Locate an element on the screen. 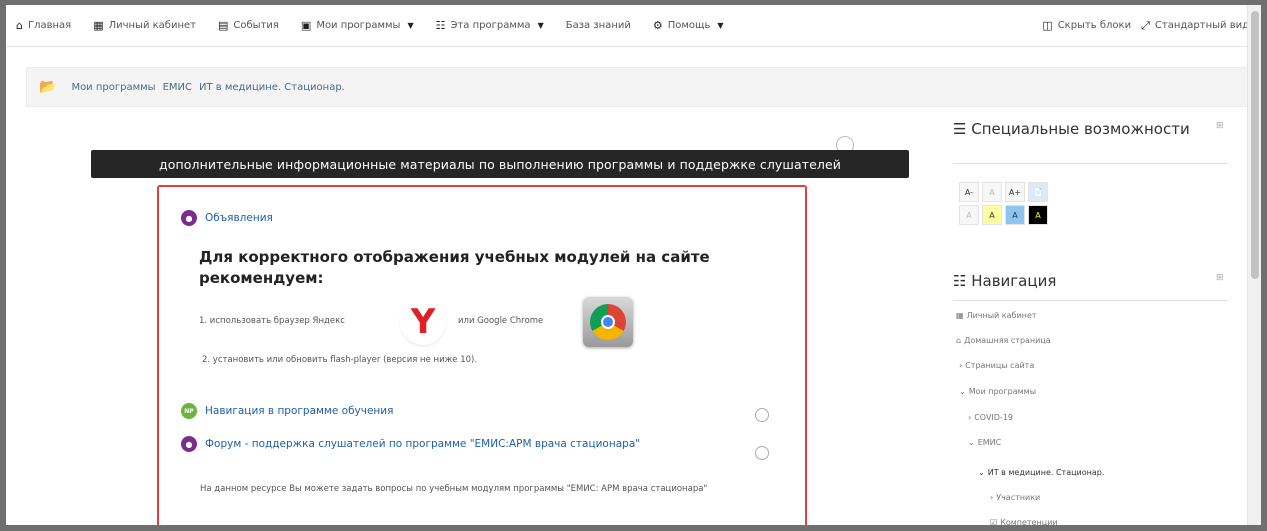 The width and height of the screenshot is (1267, 531). program-navigation-label: Навигация в программе обучения is located at coordinates (299, 411).